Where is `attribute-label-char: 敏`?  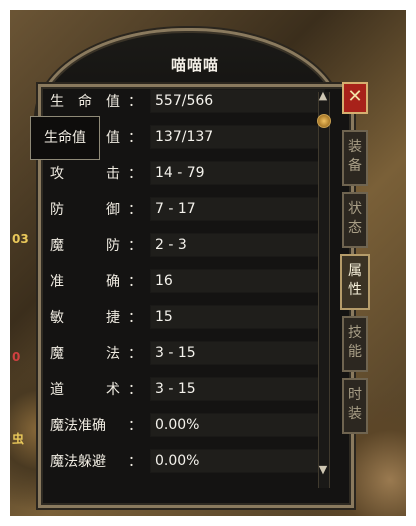
attribute-label-char: 敏 is located at coordinates (57, 318).